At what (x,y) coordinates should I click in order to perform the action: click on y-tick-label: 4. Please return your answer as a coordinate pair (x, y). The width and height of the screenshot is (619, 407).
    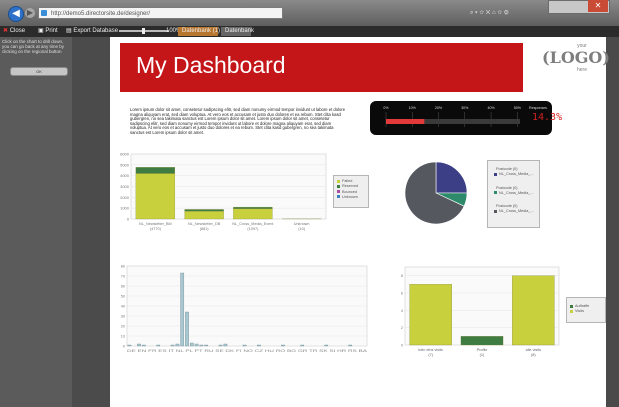
    Looking at the image, I should click on (402, 311).